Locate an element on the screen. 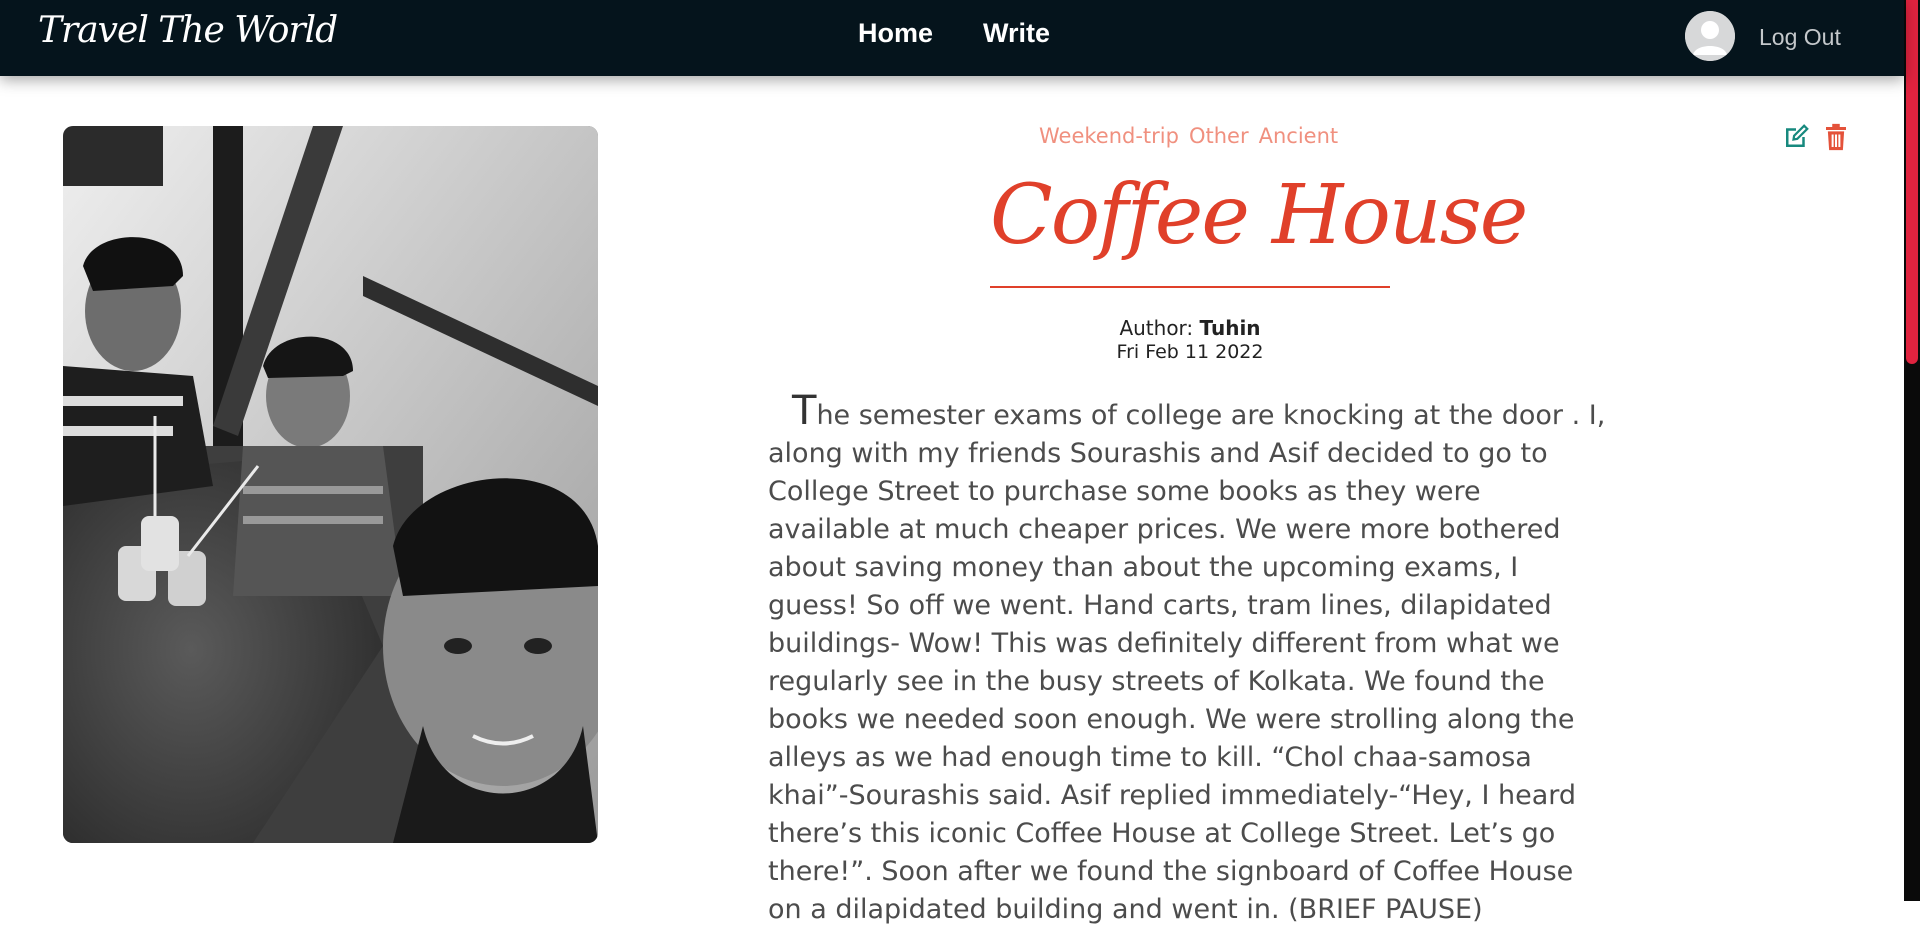  tag-other: Other is located at coordinates (1219, 136).